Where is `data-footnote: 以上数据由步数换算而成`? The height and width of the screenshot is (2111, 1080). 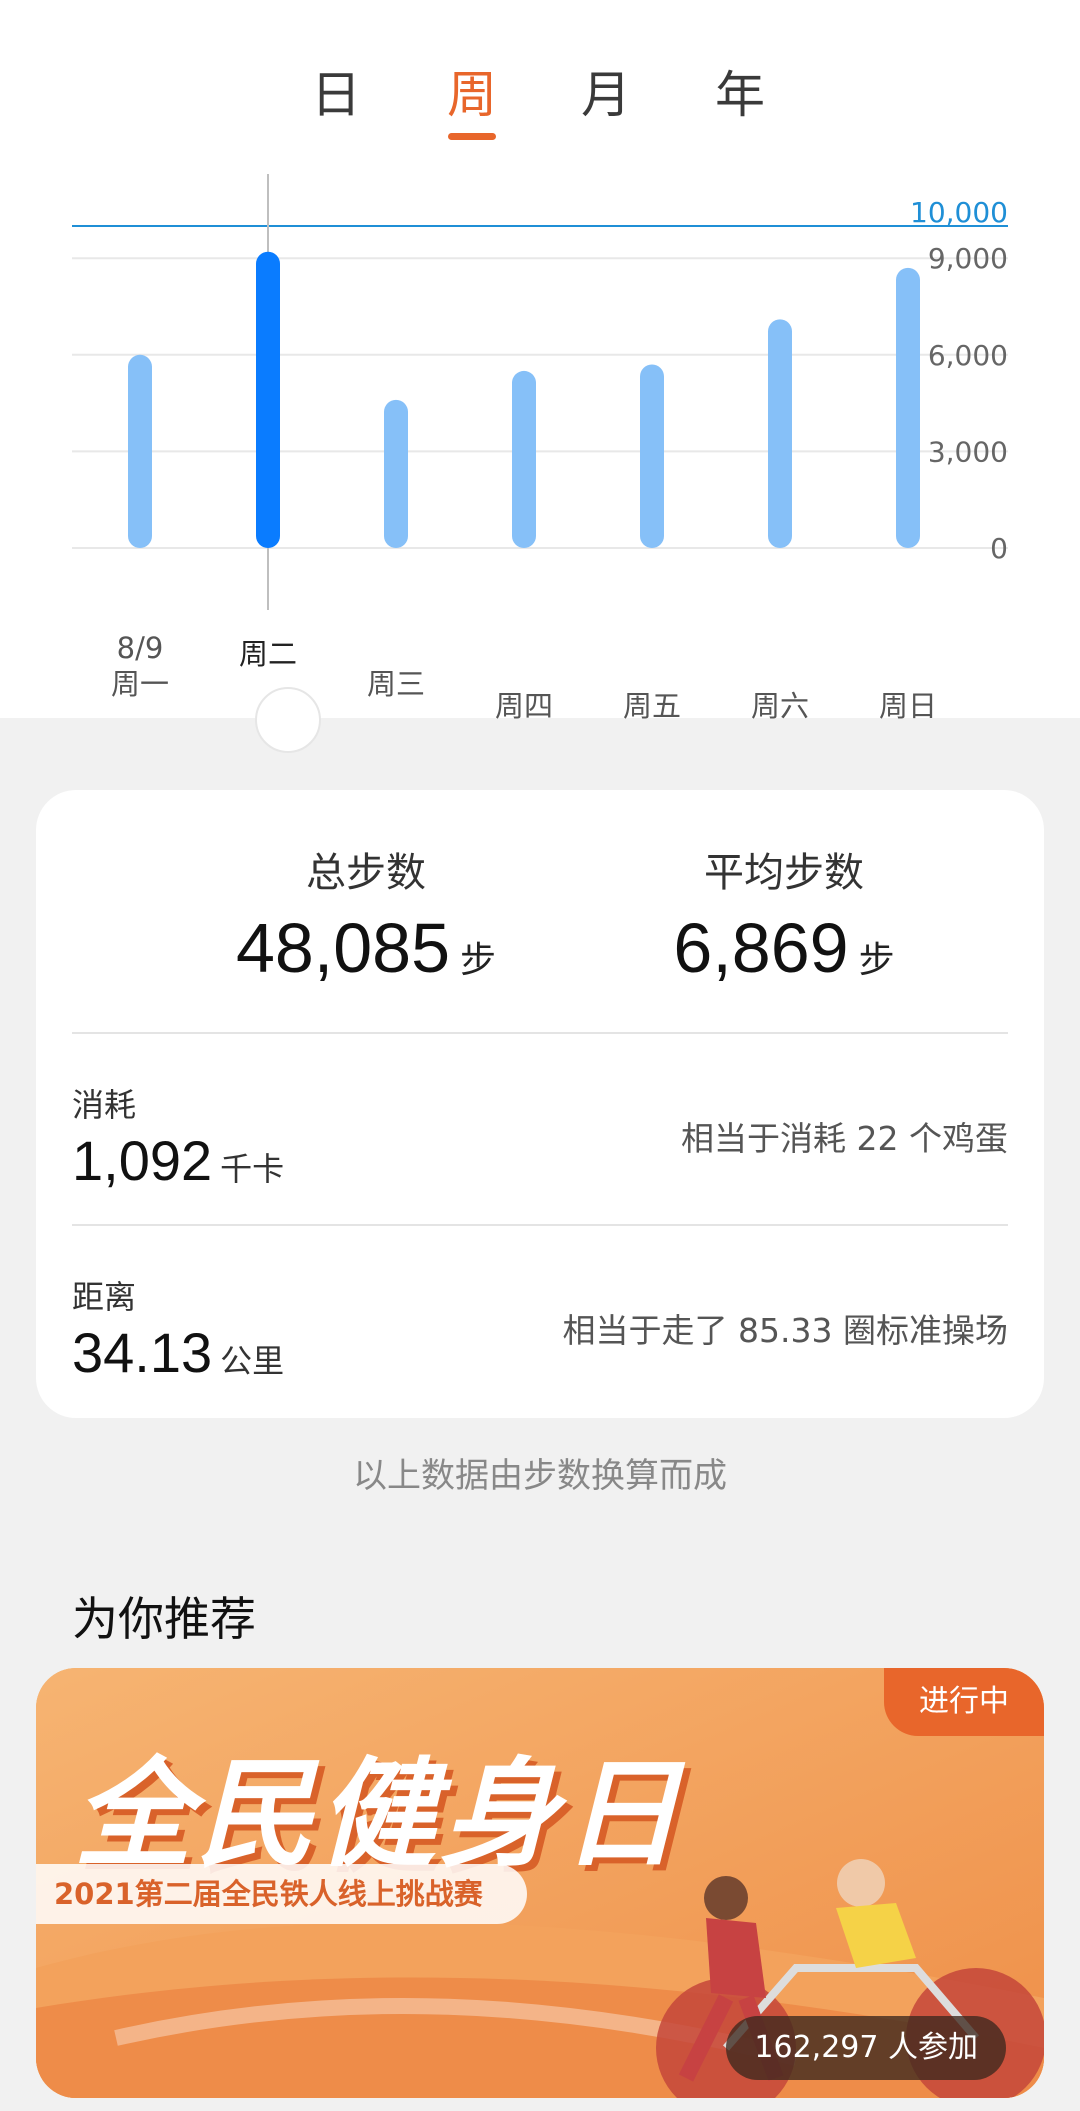 data-footnote: 以上数据由步数换算而成 is located at coordinates (540, 1476).